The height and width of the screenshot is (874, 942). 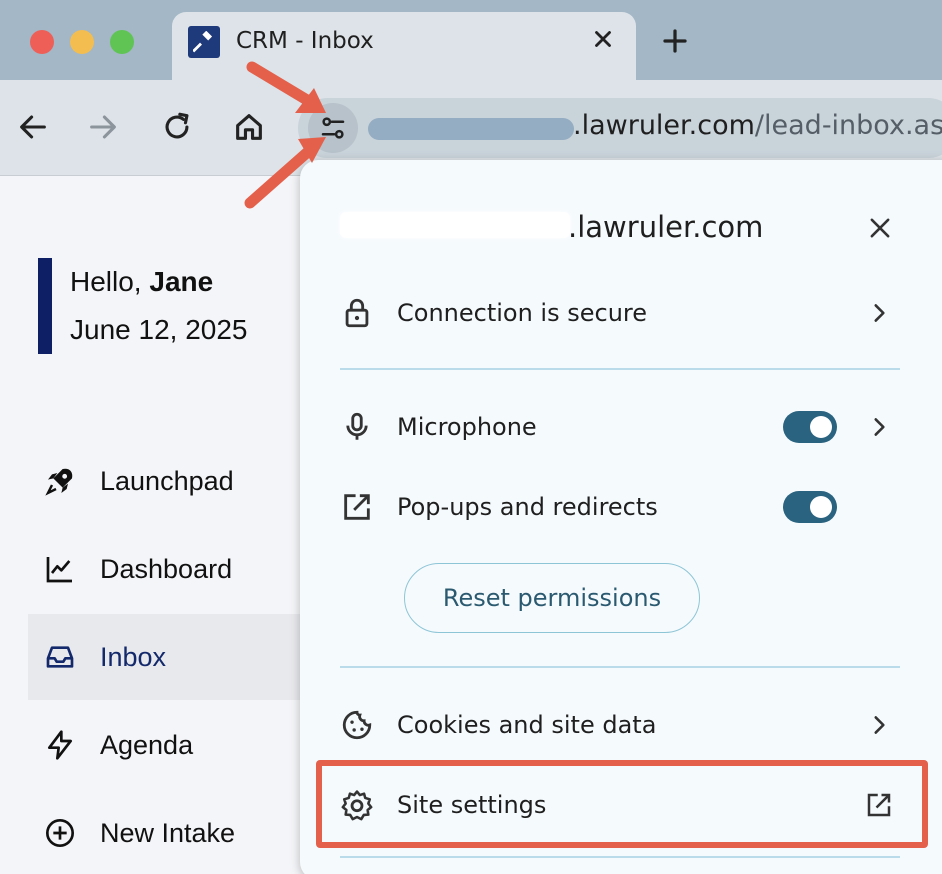 What do you see at coordinates (603, 39) in the screenshot?
I see `close-tab-icon` at bounding box center [603, 39].